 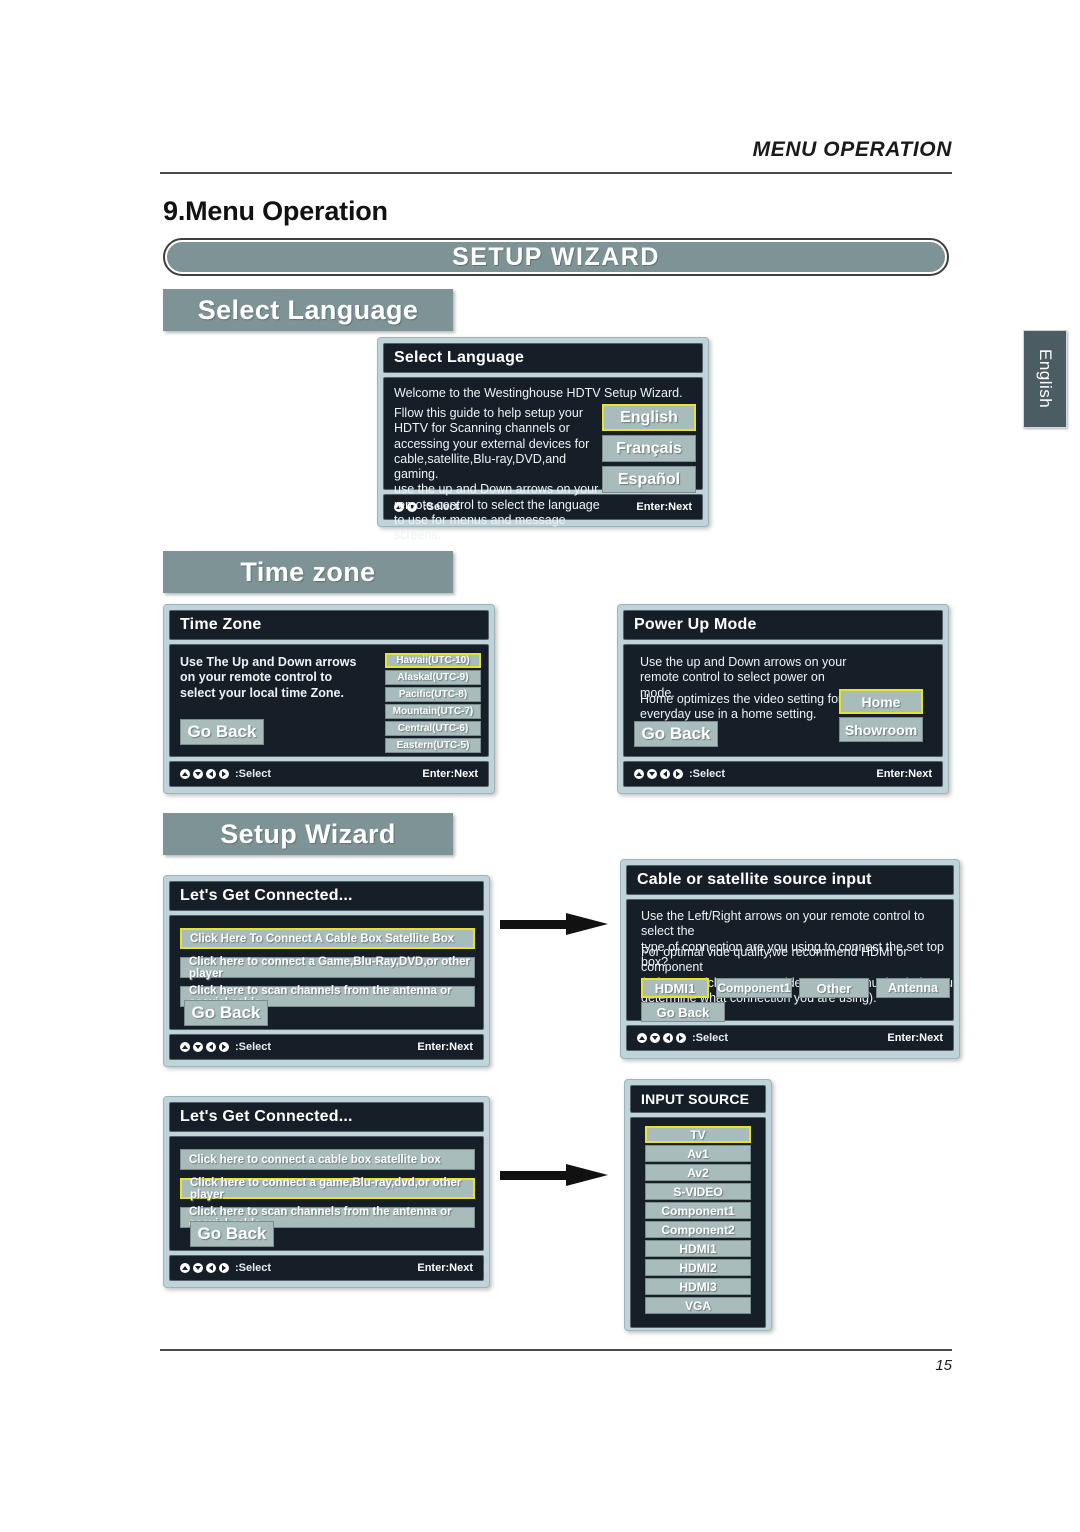 I want to click on select-language-line-2: HDTV for Scanning channels or, so click(x=482, y=428).